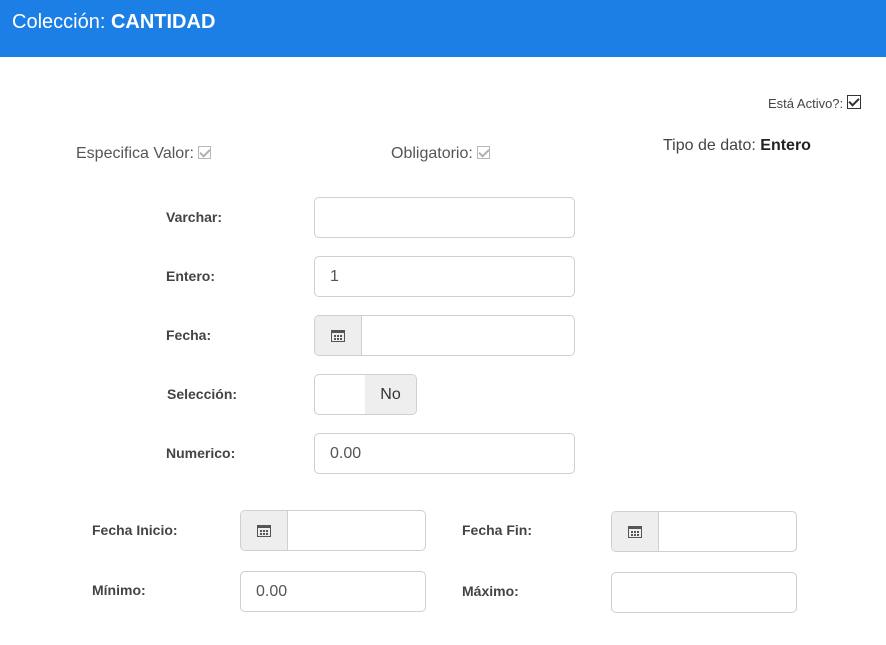  I want to click on entero-label: Entero:, so click(190, 276).